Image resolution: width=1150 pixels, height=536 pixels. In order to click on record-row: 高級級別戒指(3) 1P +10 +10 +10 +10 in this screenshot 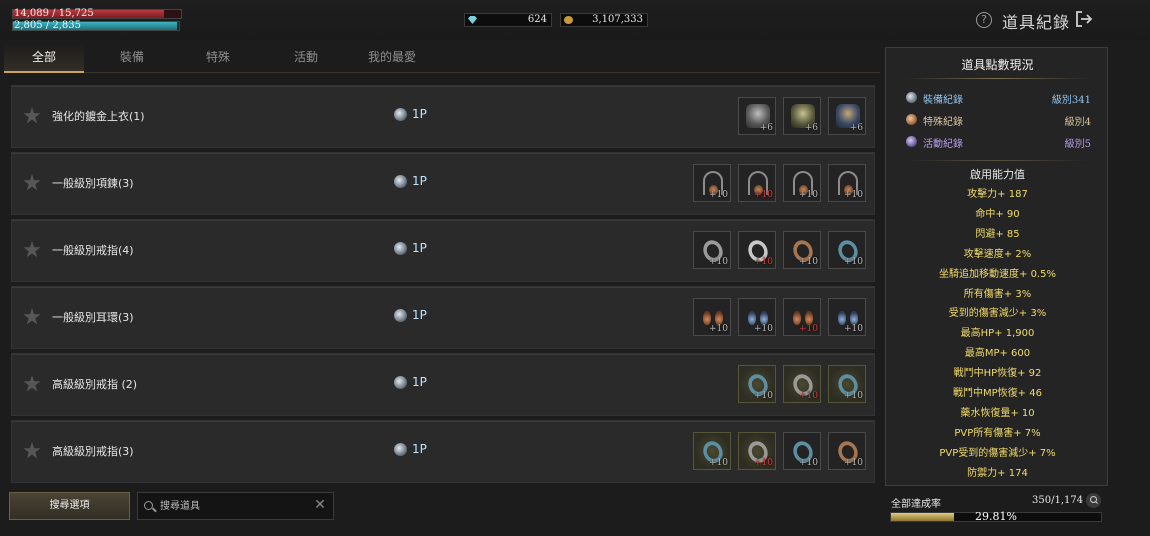, I will do `click(443, 451)`.